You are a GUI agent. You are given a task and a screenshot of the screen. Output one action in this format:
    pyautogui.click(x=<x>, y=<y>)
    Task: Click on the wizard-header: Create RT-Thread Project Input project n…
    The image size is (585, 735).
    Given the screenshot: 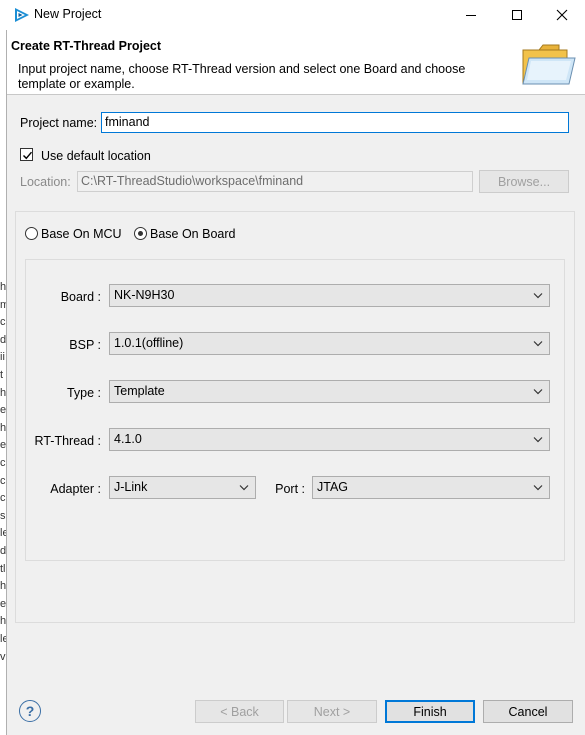 What is the action you would take?
    pyautogui.click(x=296, y=62)
    